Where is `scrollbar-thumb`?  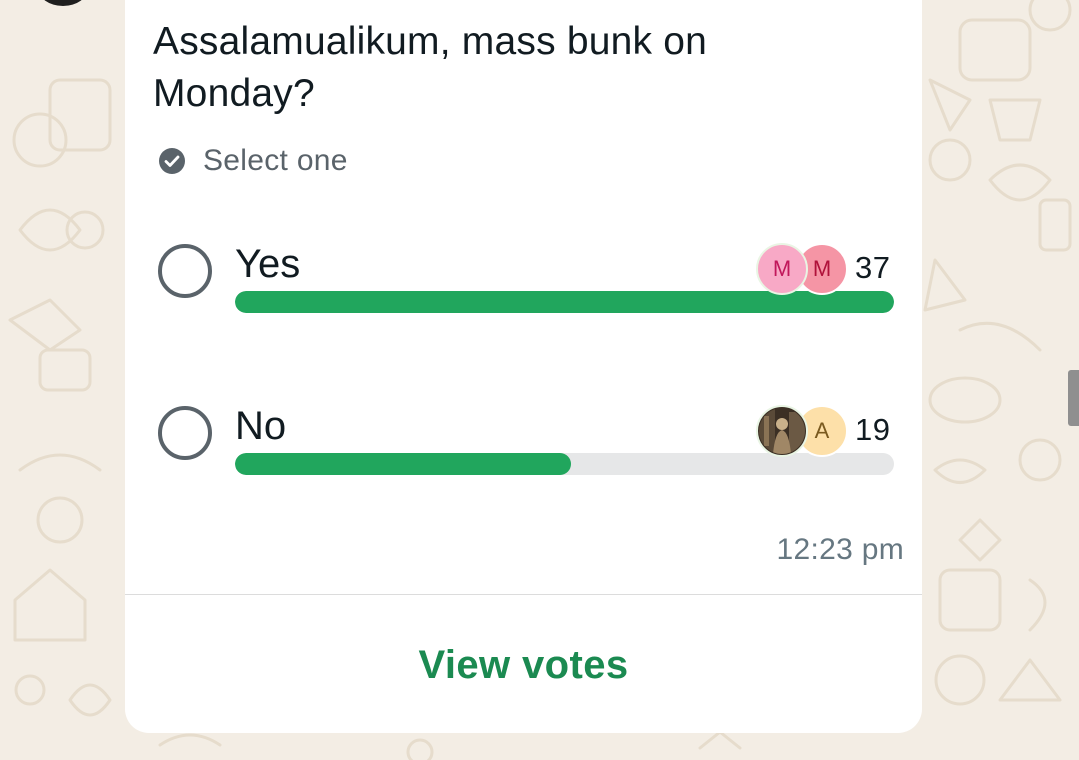 scrollbar-thumb is located at coordinates (1073, 398).